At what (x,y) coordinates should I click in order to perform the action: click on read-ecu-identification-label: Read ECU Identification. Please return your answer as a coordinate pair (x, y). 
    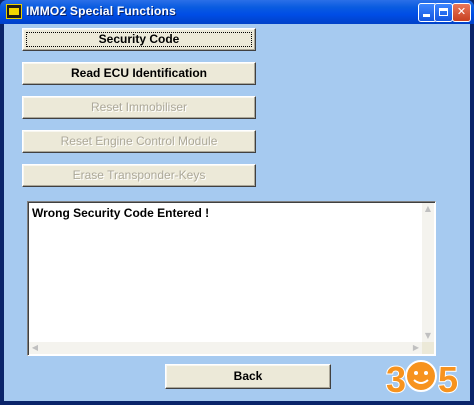
    Looking at the image, I should click on (138, 73).